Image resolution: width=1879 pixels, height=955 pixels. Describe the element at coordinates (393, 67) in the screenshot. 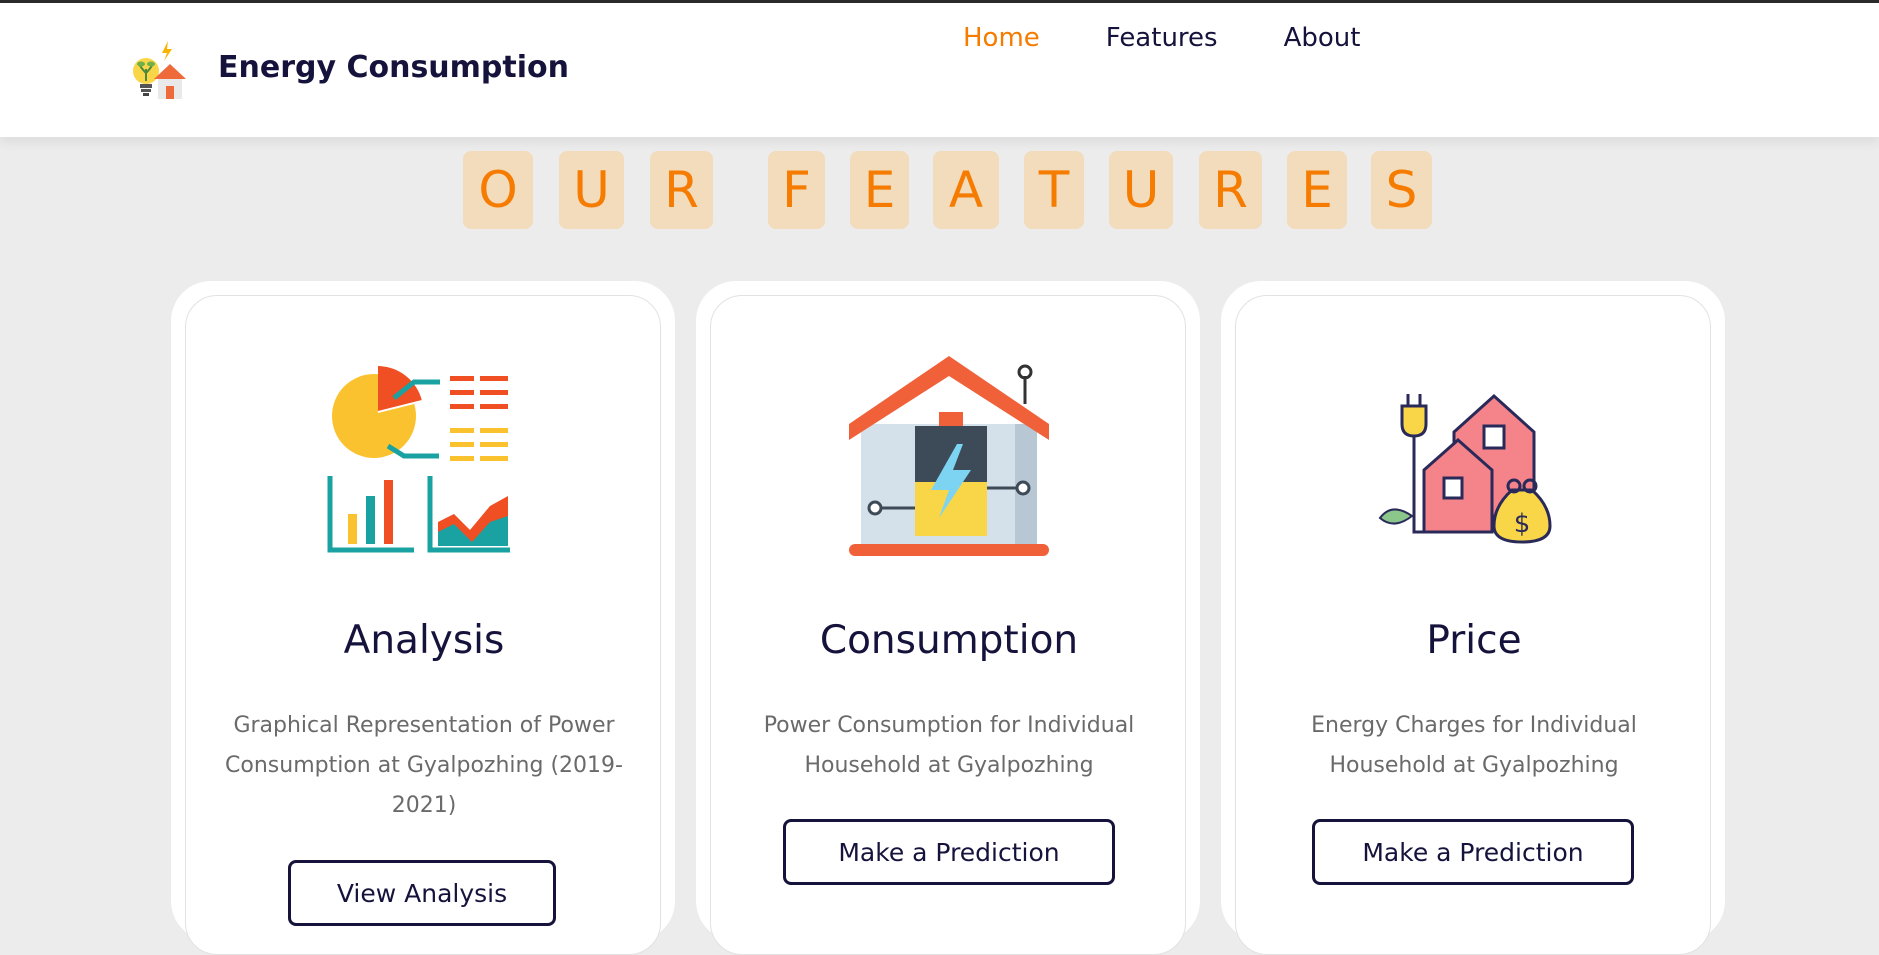

I see `brand-title: Energy Consumption` at that location.